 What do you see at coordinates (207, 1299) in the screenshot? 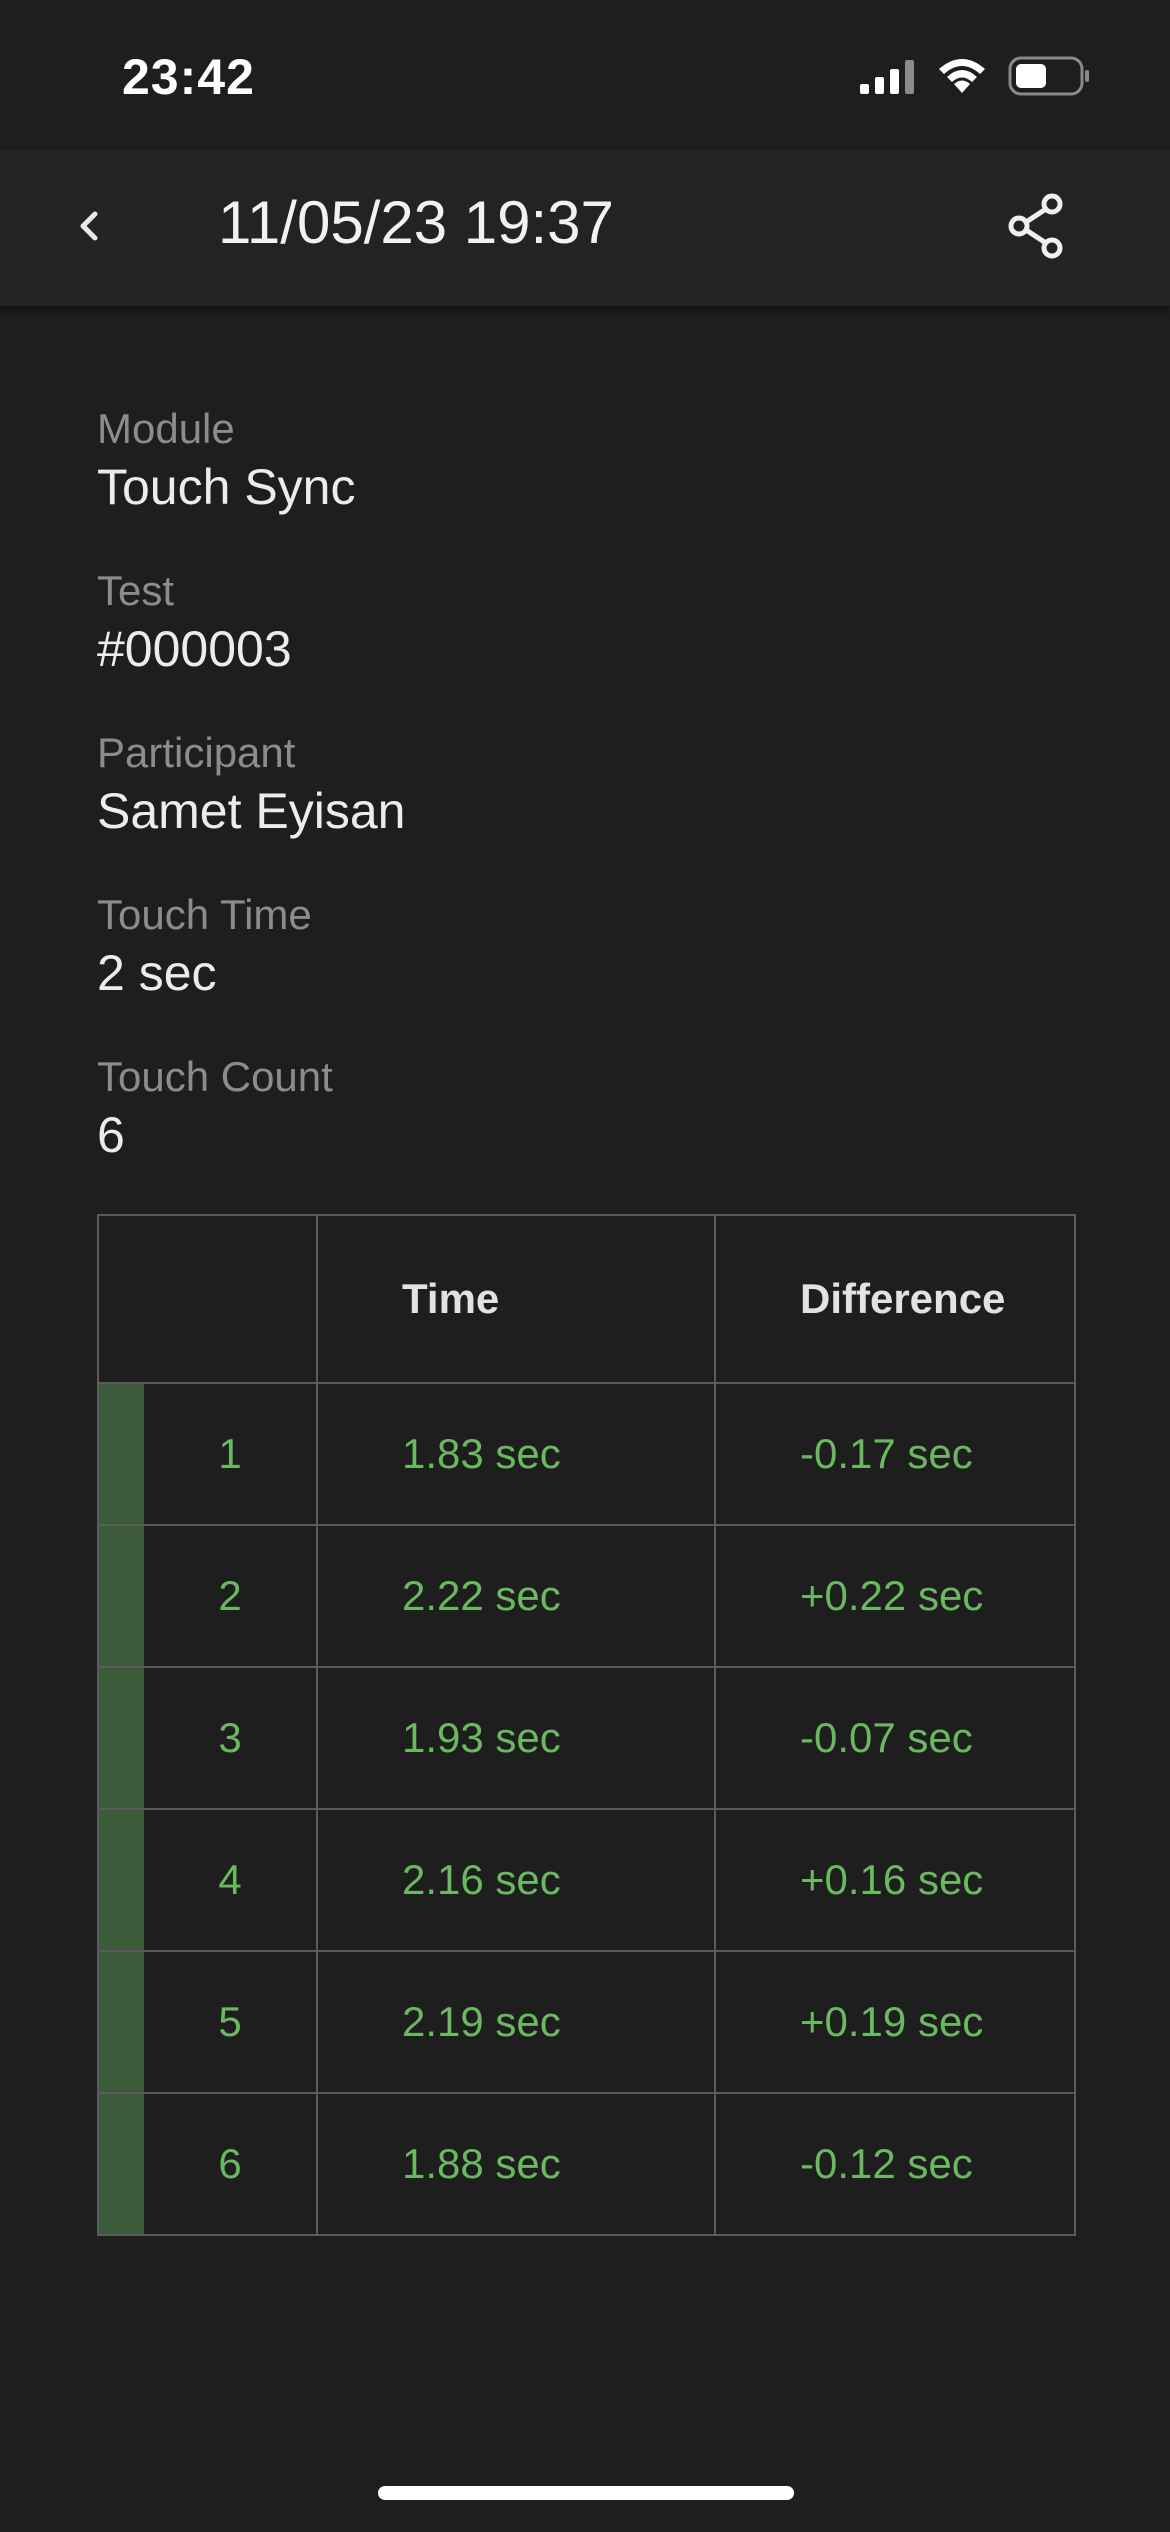
I see `column-header-index` at bounding box center [207, 1299].